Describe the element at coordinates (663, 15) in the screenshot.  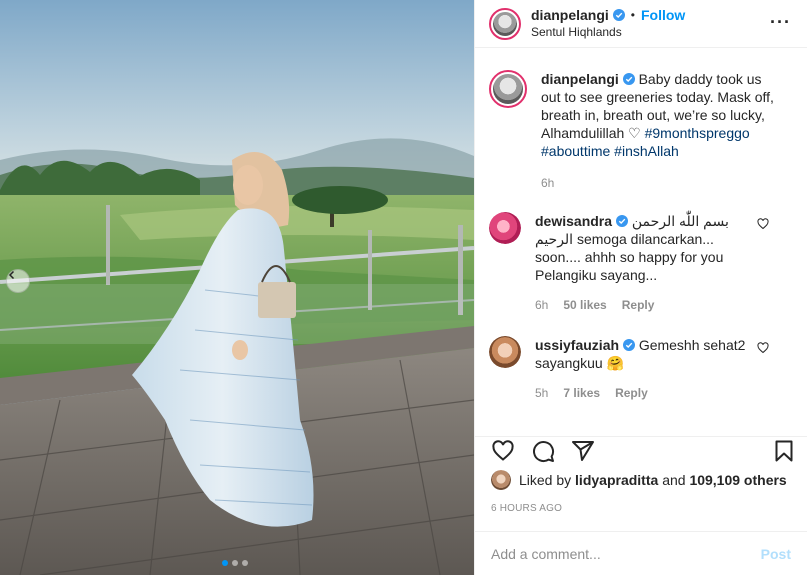
I see `follow-button: Follow` at that location.